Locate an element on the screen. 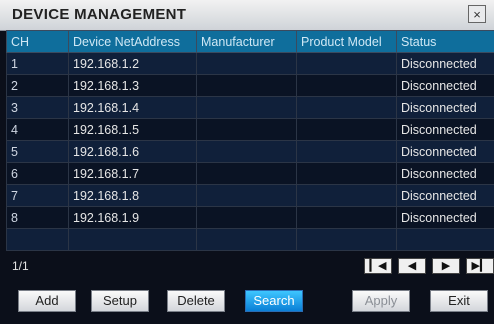 The width and height of the screenshot is (494, 324). close-icon: × is located at coordinates (477, 14).